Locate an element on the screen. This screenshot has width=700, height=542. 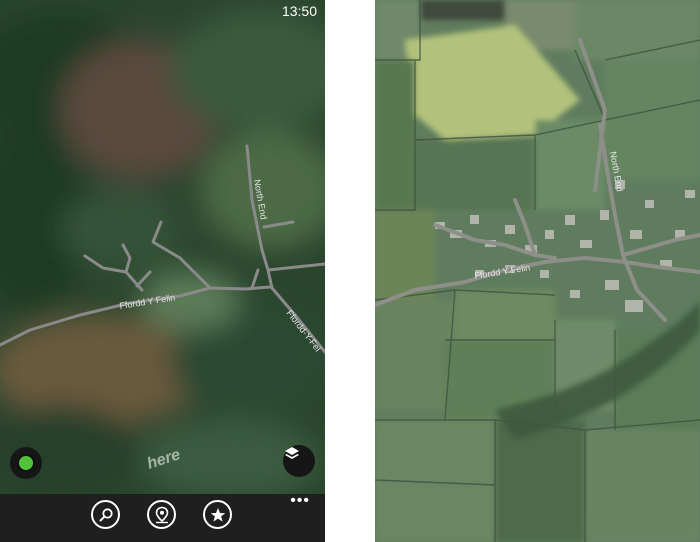
favorites-icon is located at coordinates (217, 514).